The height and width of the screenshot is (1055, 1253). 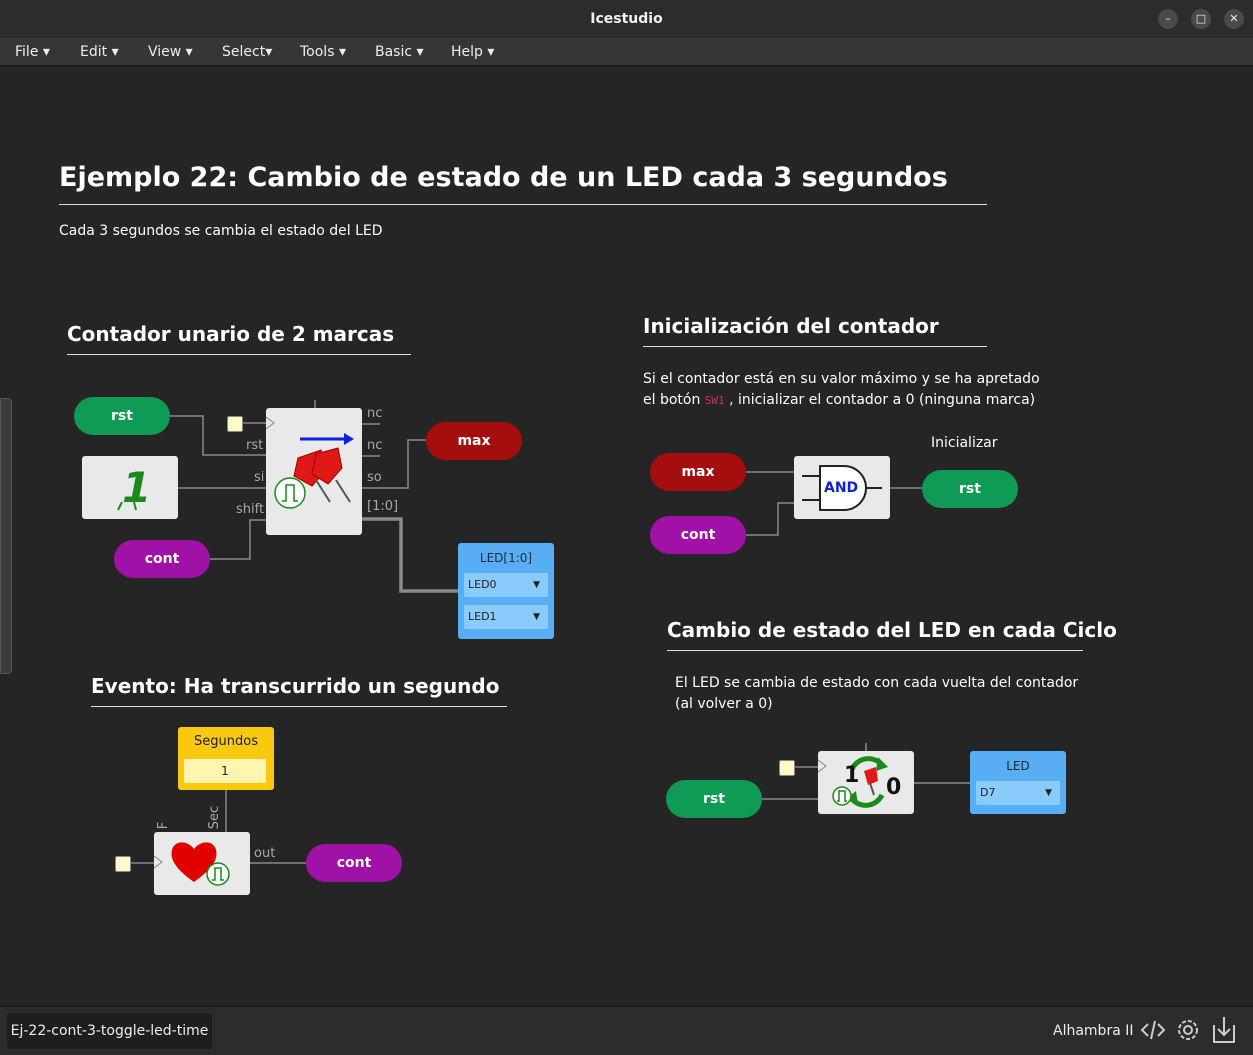 I want to click on pin-rst: rst, so click(x=255, y=445).